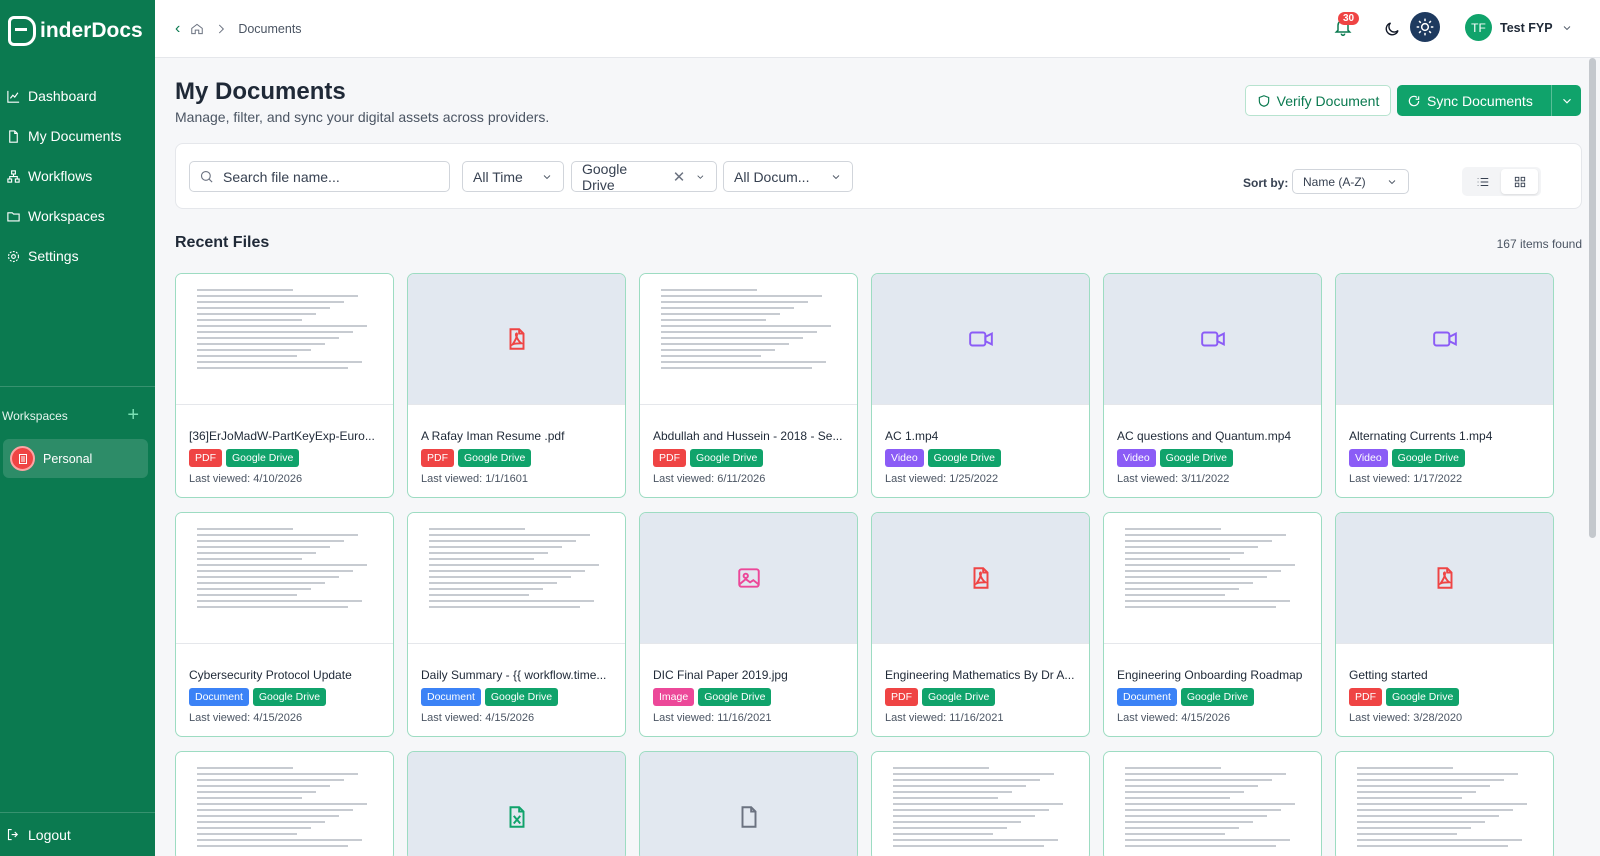 This screenshot has height=856, width=1600. What do you see at coordinates (1480, 100) in the screenshot?
I see `sync-documents-label: Sync Documents` at bounding box center [1480, 100].